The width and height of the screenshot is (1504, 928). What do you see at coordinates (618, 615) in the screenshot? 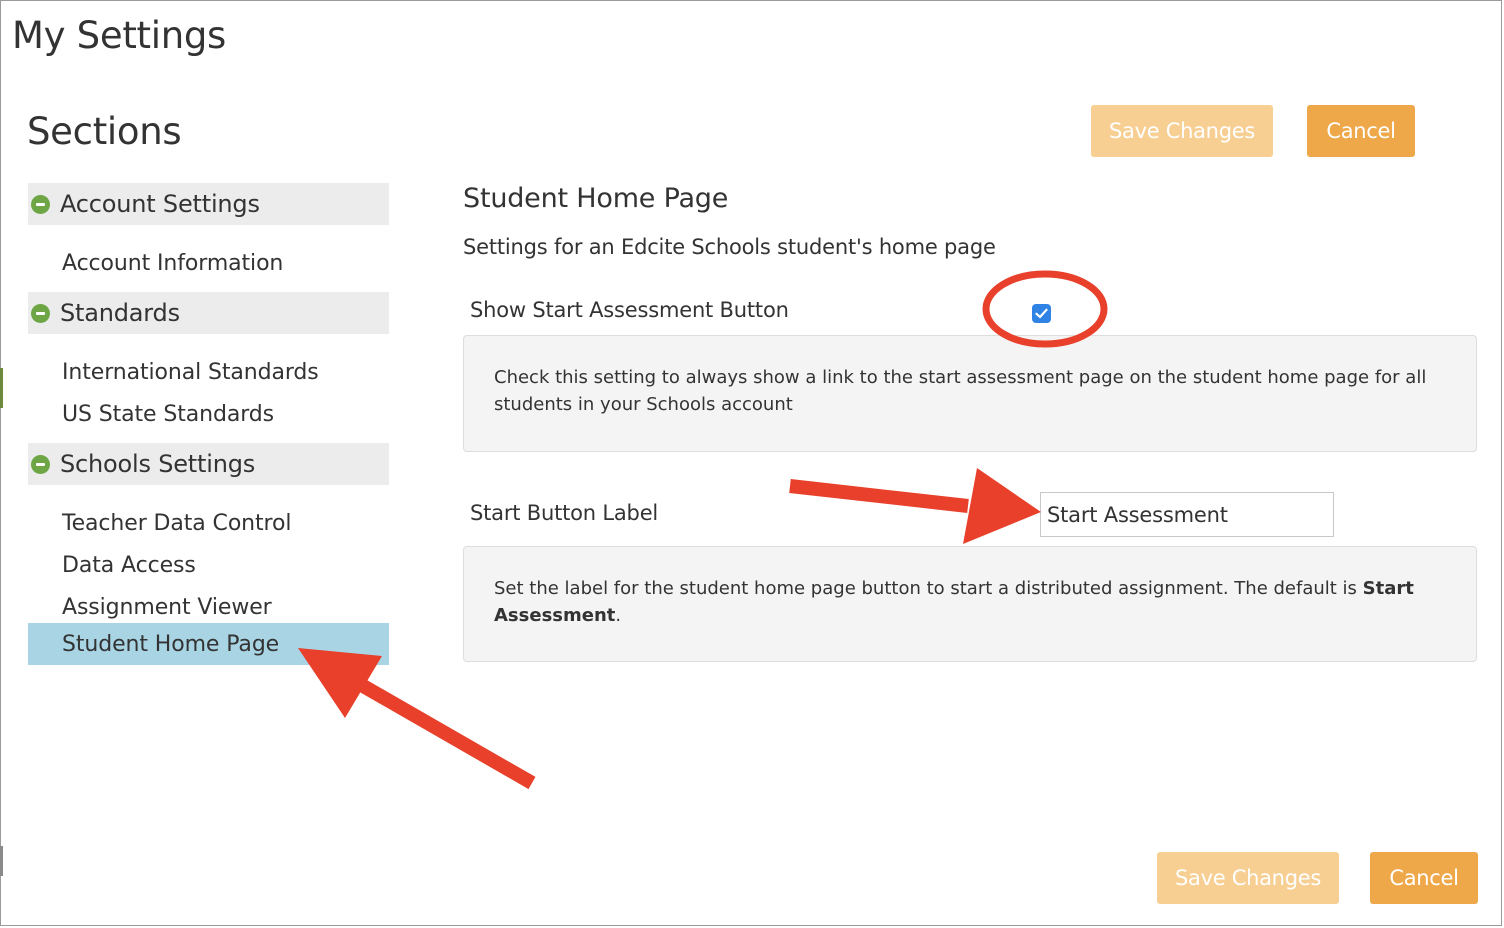
I see `help-text-period: .` at bounding box center [618, 615].